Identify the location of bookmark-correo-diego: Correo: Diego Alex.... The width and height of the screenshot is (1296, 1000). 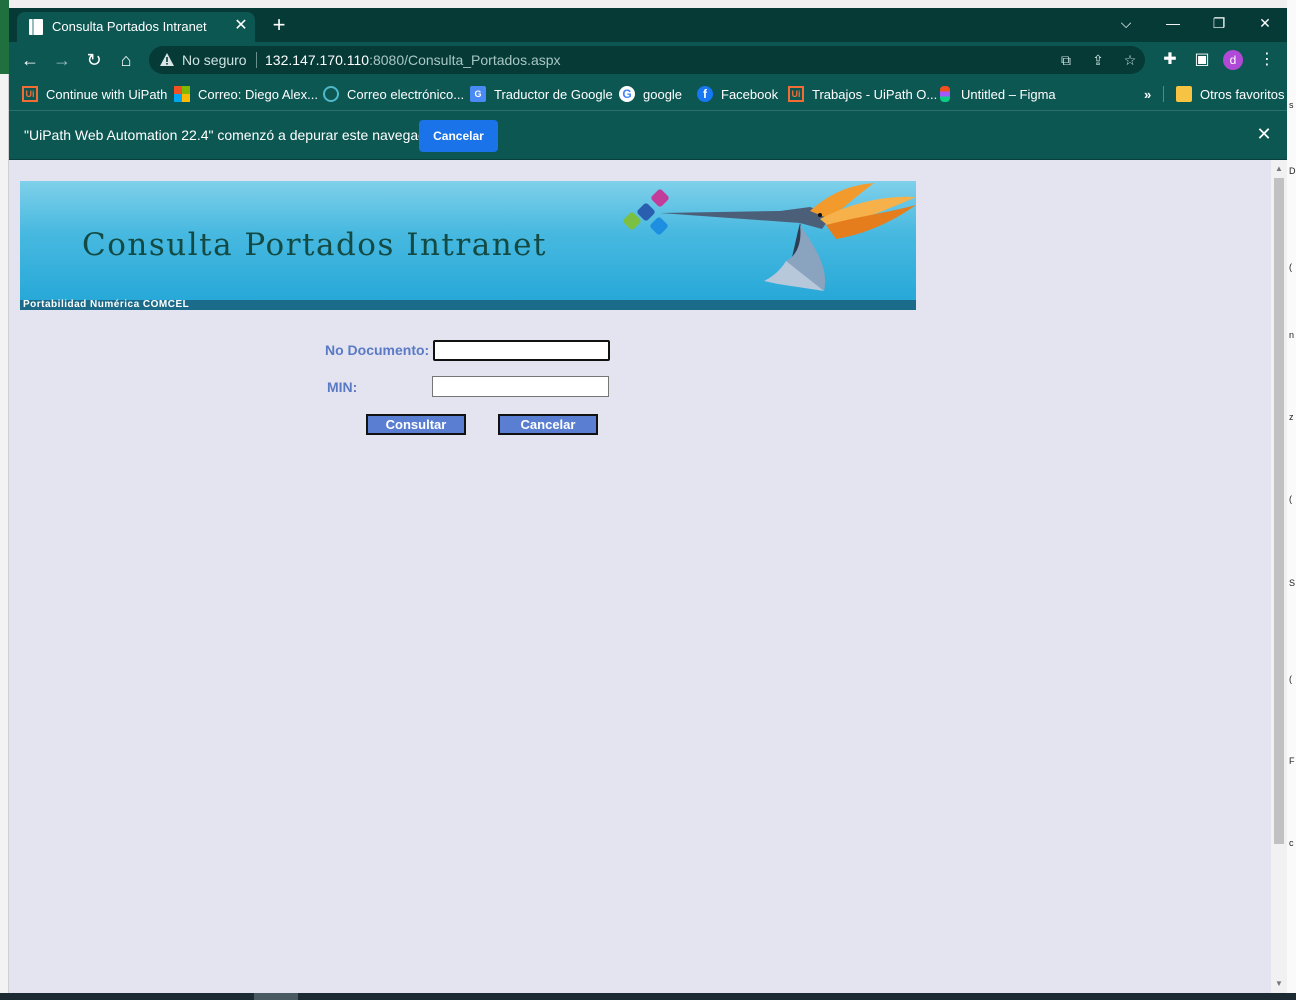
(246, 94).